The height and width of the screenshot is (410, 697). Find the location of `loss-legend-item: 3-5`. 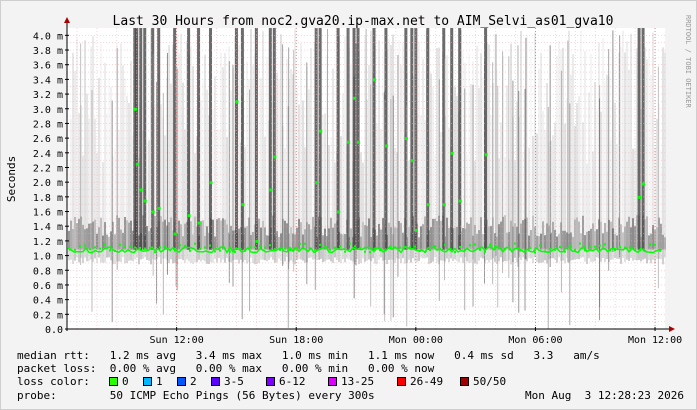

loss-legend-item: 3-5 is located at coordinates (234, 381).